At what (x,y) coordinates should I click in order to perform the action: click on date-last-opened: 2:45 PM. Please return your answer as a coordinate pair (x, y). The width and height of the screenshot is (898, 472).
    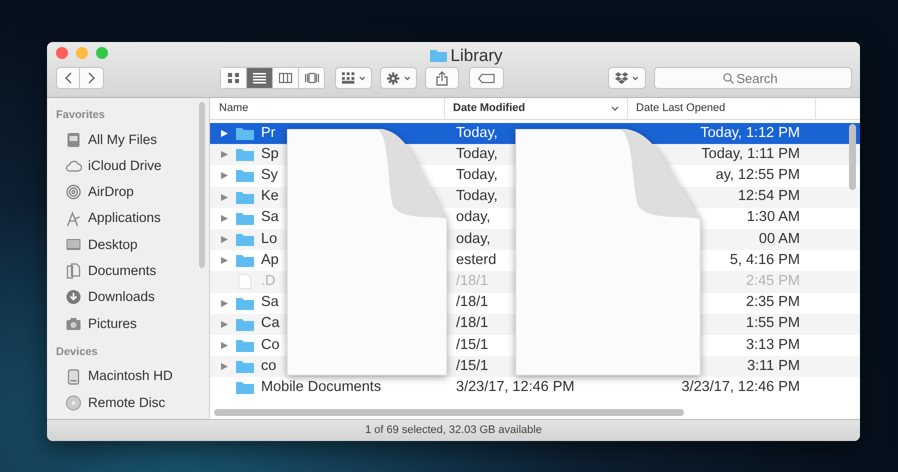
    Looking at the image, I should click on (773, 282).